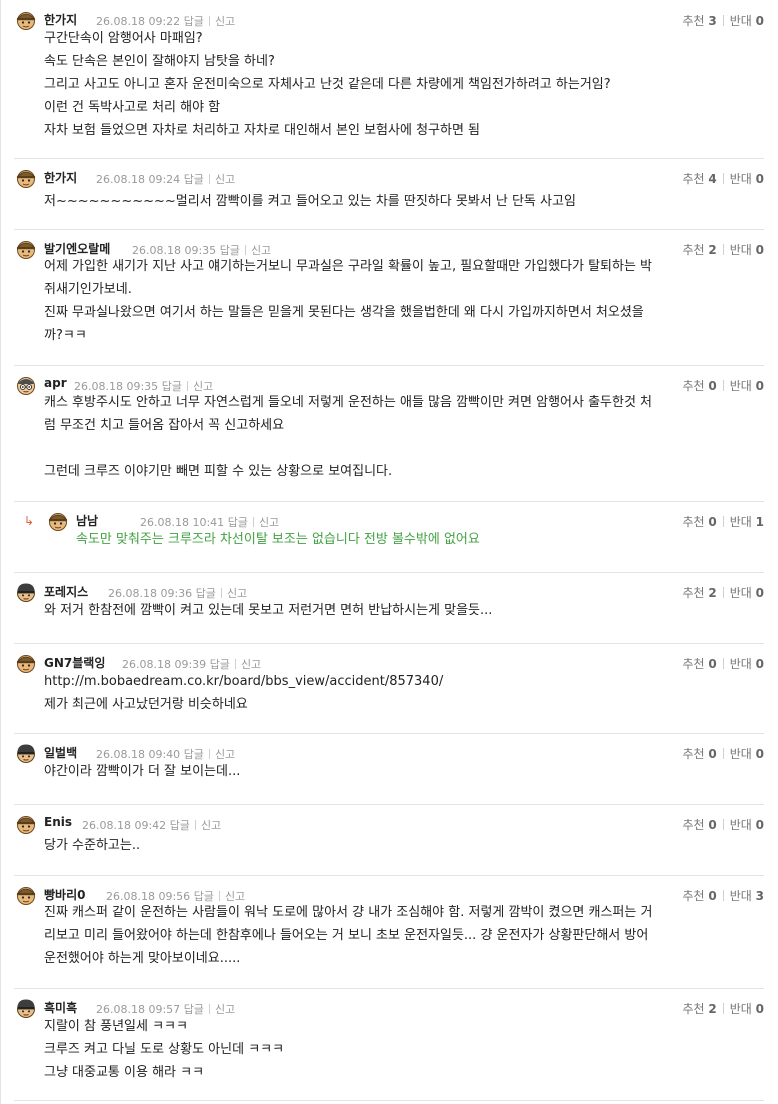 The height and width of the screenshot is (1104, 778). I want to click on recommend-count: 2, so click(712, 593).